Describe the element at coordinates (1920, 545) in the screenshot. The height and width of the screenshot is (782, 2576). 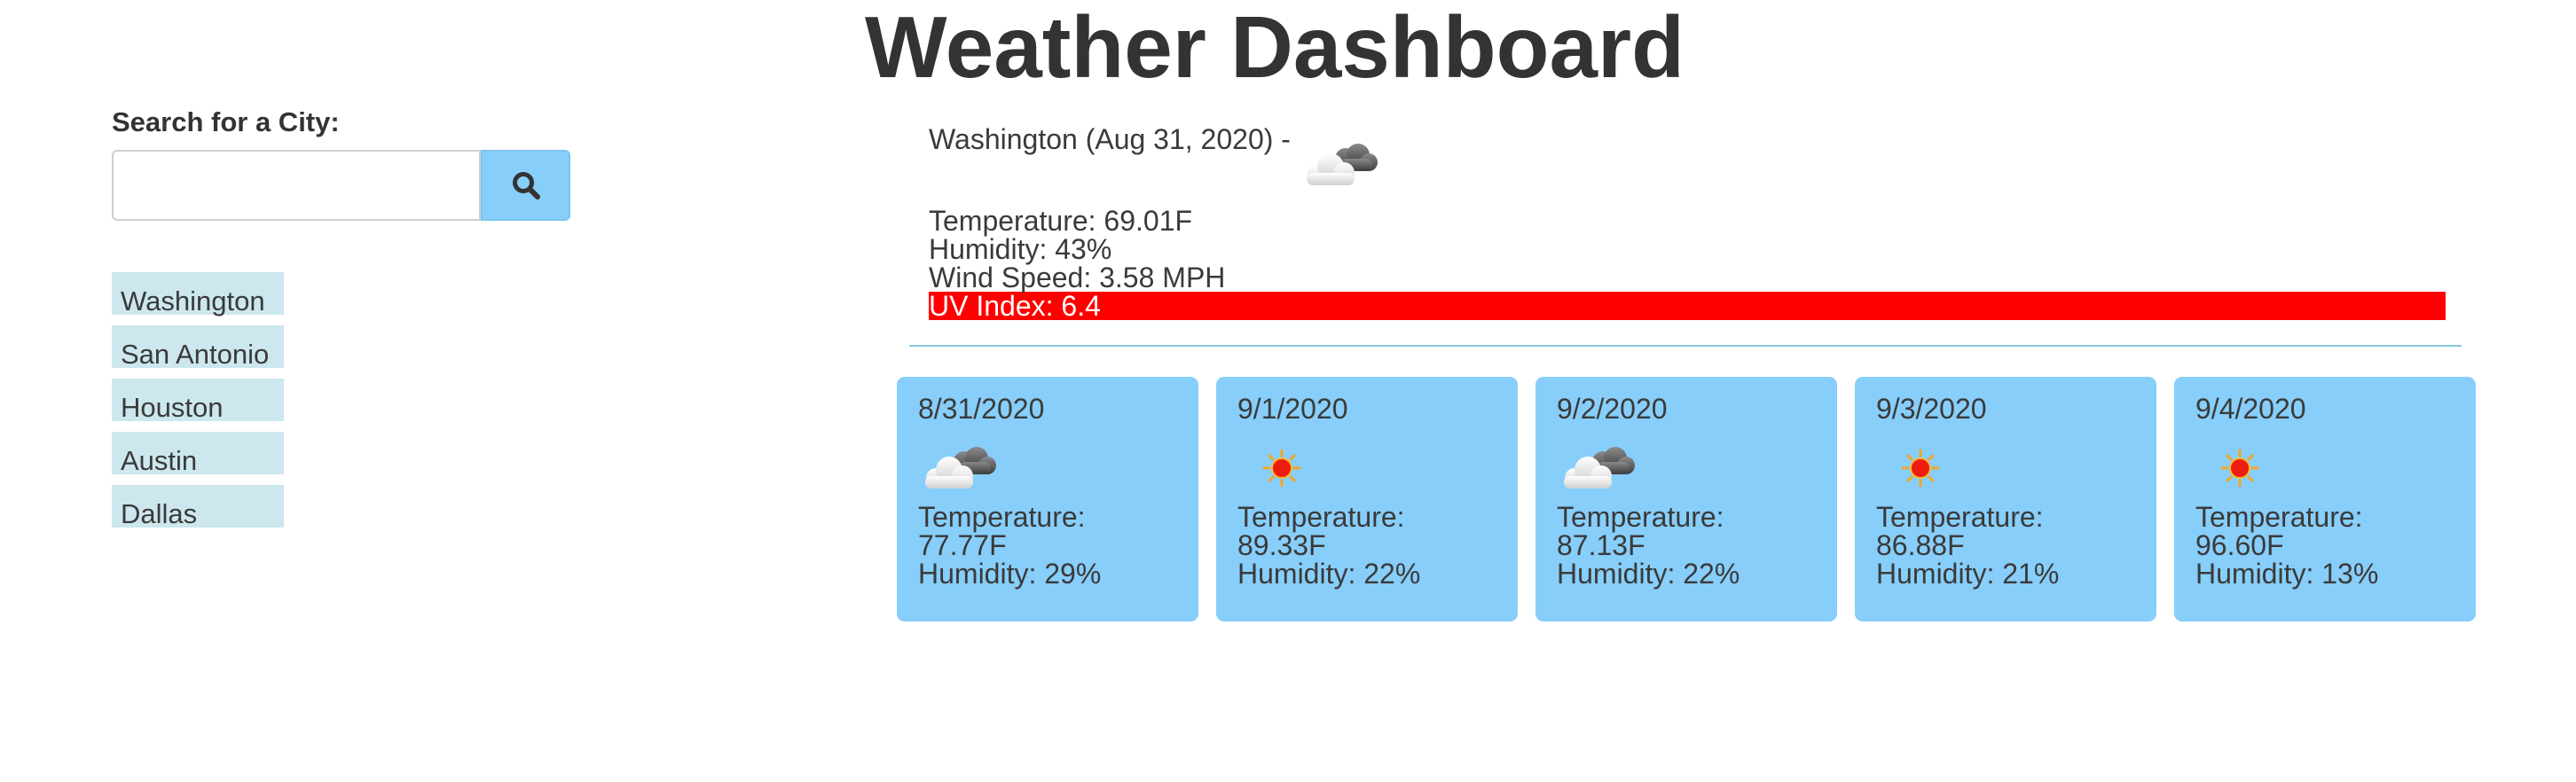
I see `forecast-temp-value: 86.88F` at that location.